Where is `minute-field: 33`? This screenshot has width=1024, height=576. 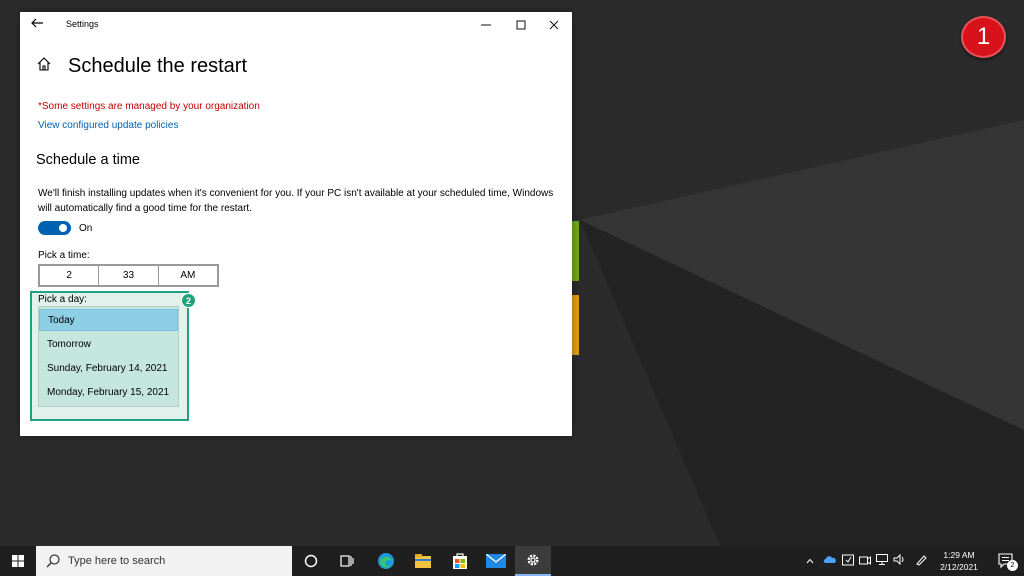 minute-field: 33 is located at coordinates (129, 275).